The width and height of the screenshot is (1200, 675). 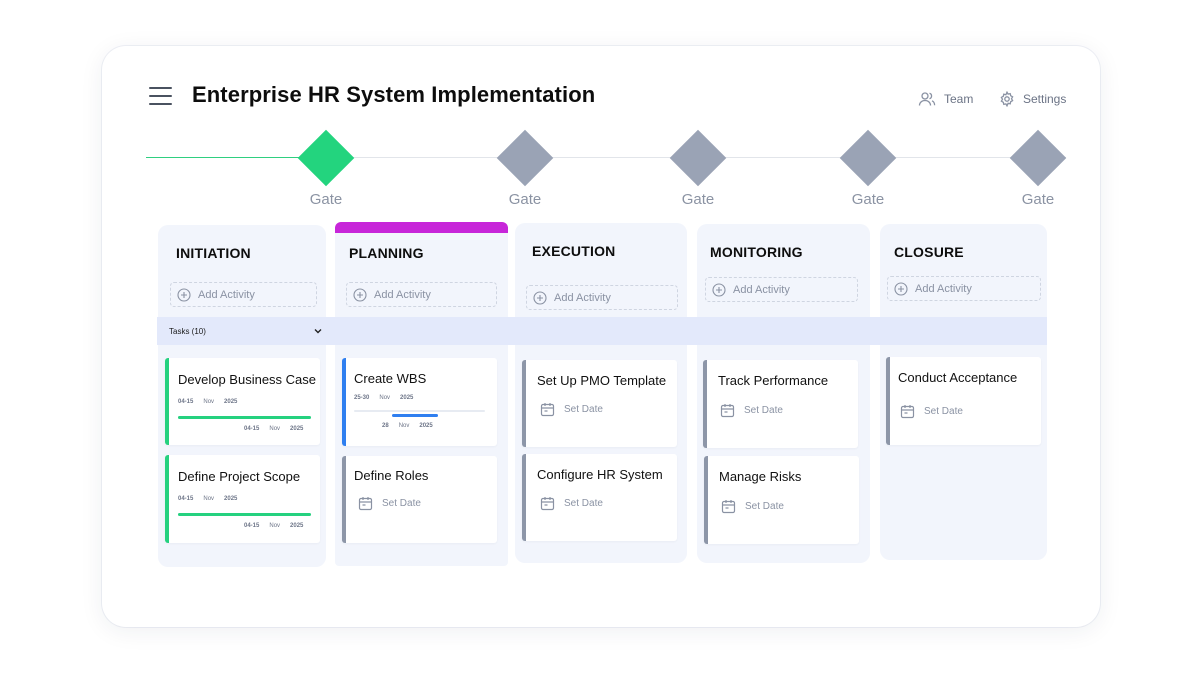 What do you see at coordinates (927, 99) in the screenshot?
I see `users-icon` at bounding box center [927, 99].